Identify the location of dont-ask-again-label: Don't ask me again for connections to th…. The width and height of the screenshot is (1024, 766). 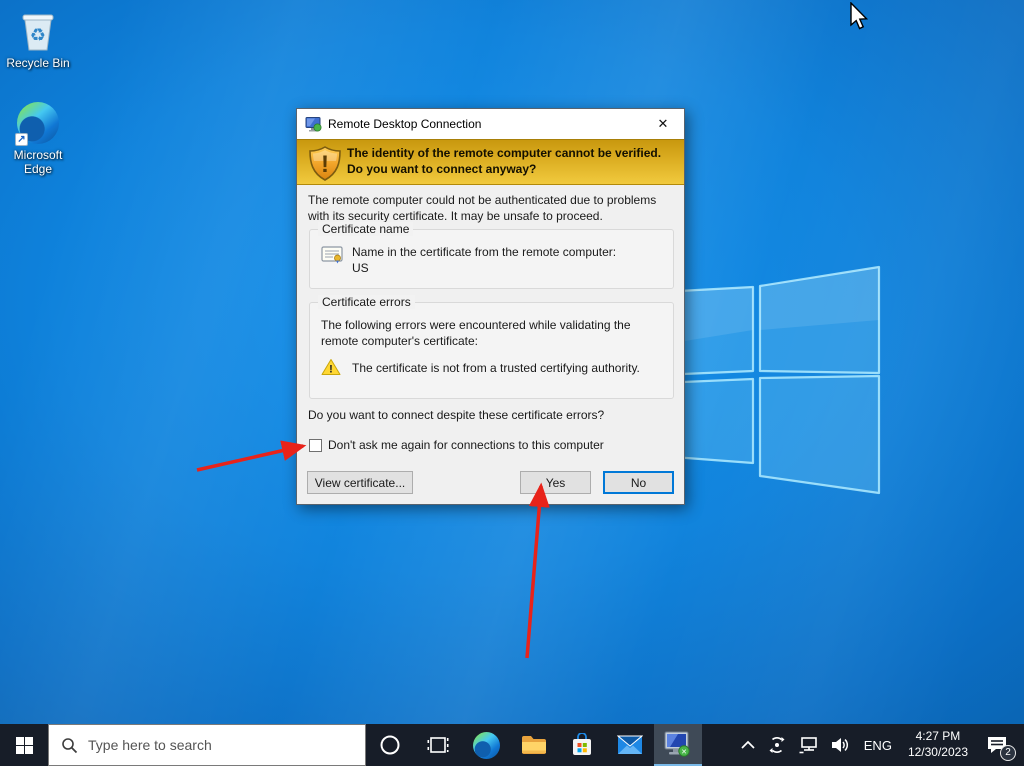
(466, 445).